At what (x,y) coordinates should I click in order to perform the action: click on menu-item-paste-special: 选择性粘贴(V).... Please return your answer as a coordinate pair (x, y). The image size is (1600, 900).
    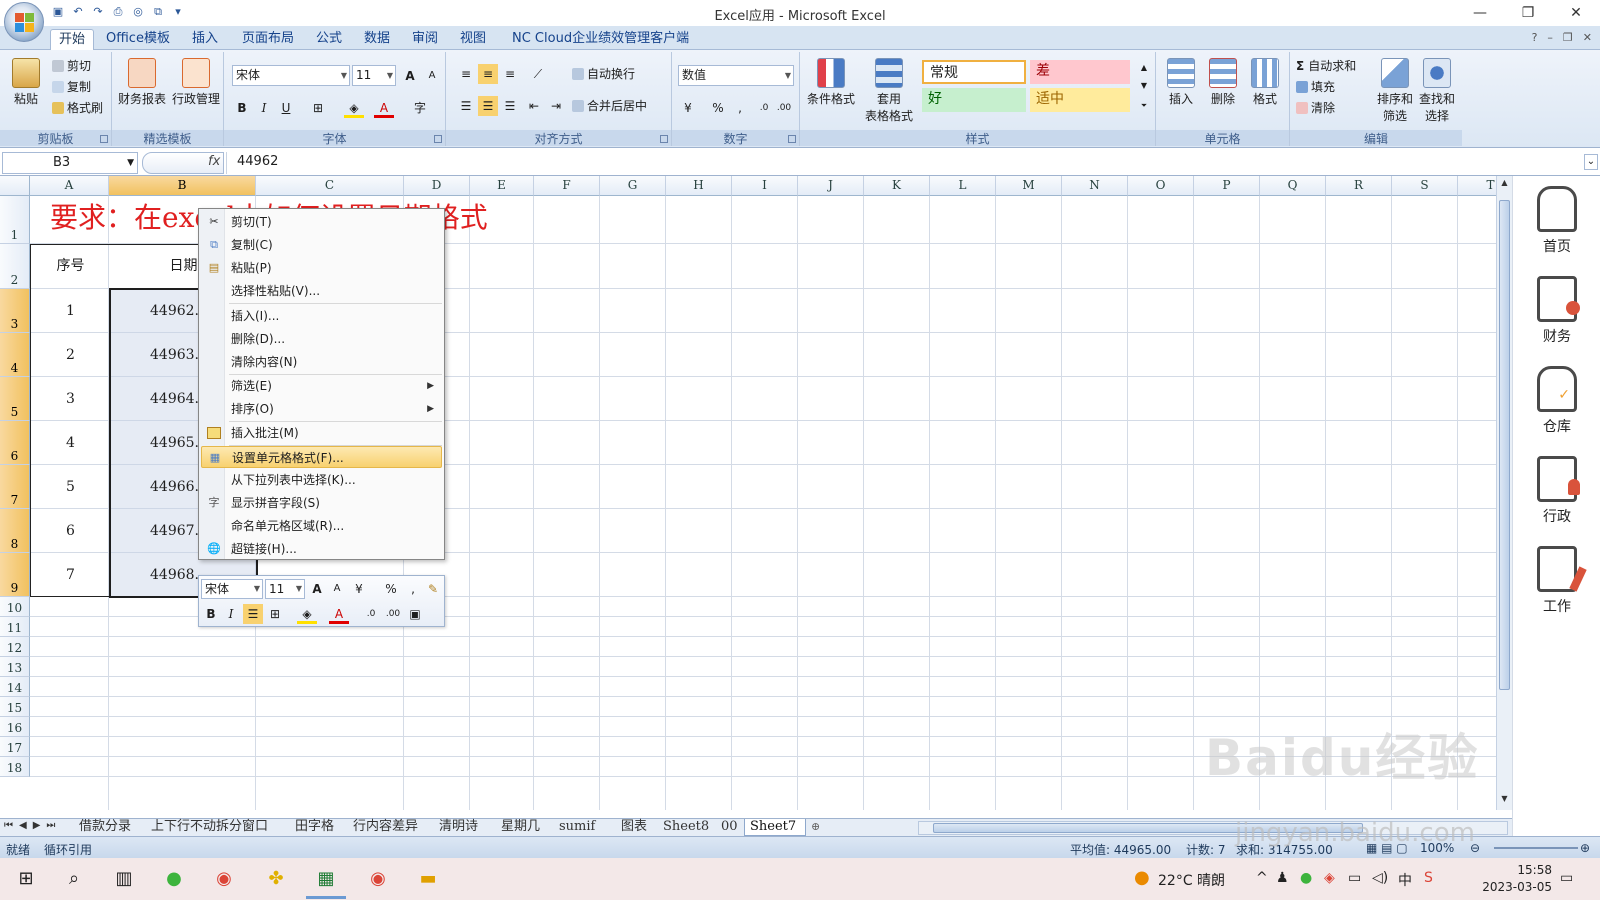
    Looking at the image, I should click on (321, 291).